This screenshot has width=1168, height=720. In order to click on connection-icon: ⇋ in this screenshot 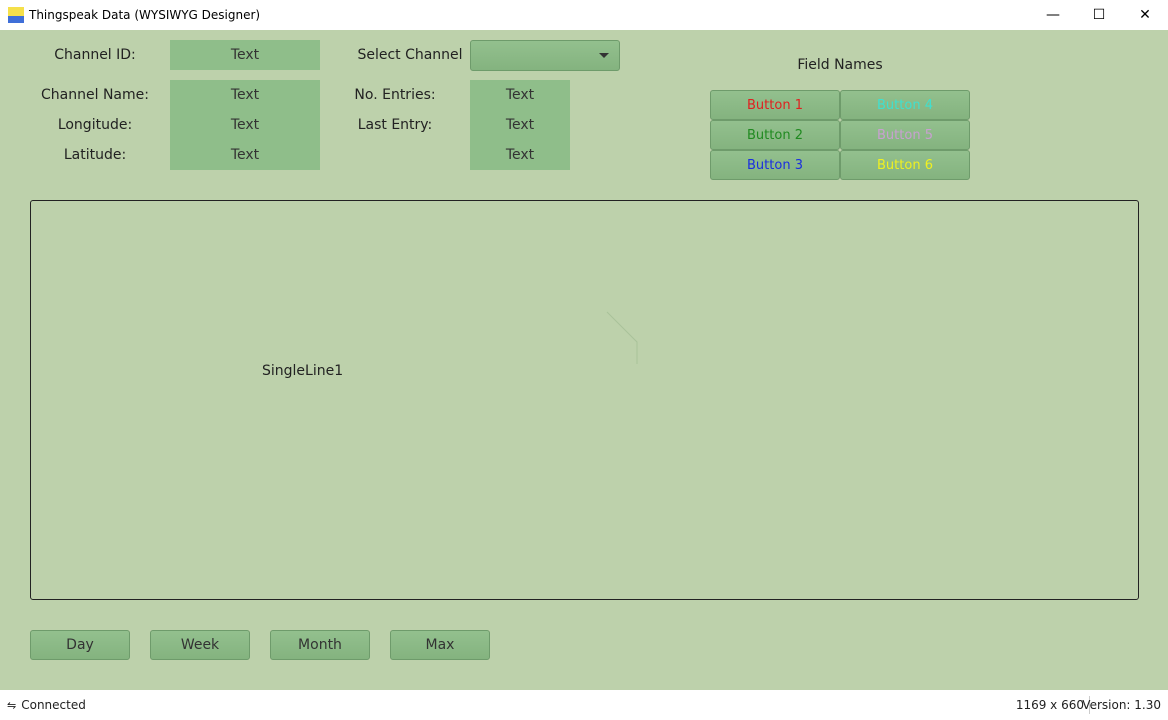, I will do `click(12, 705)`.